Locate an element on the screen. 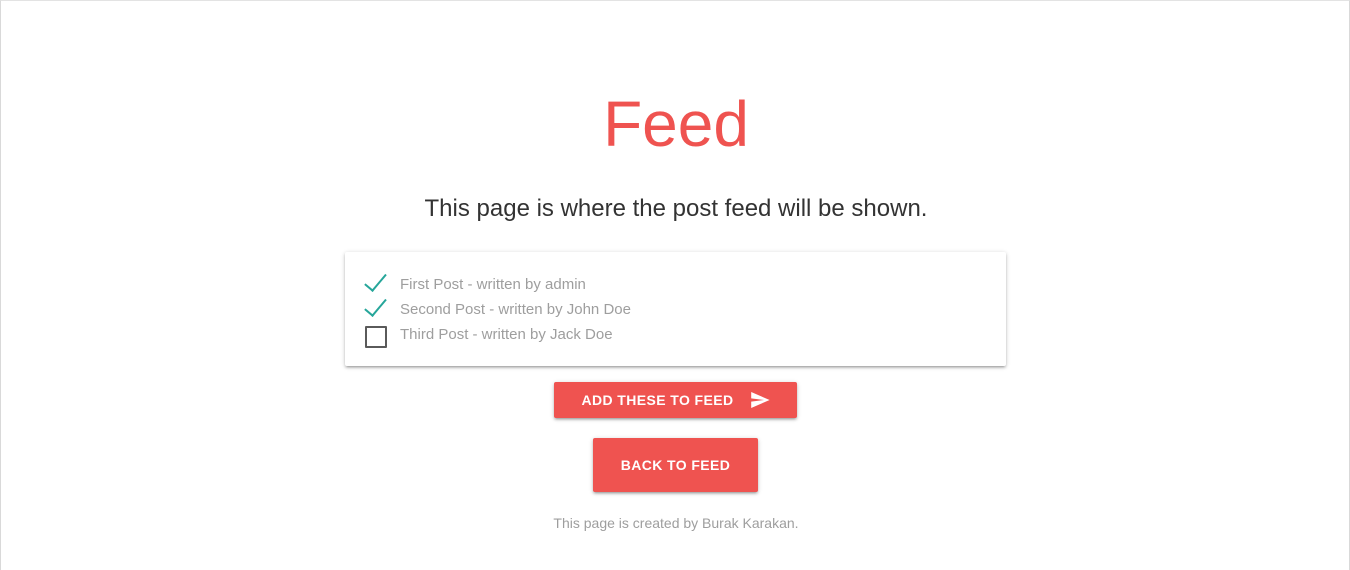 This screenshot has height=570, width=1350. footer-credit: This page is created by Burak Karakan. is located at coordinates (676, 523).